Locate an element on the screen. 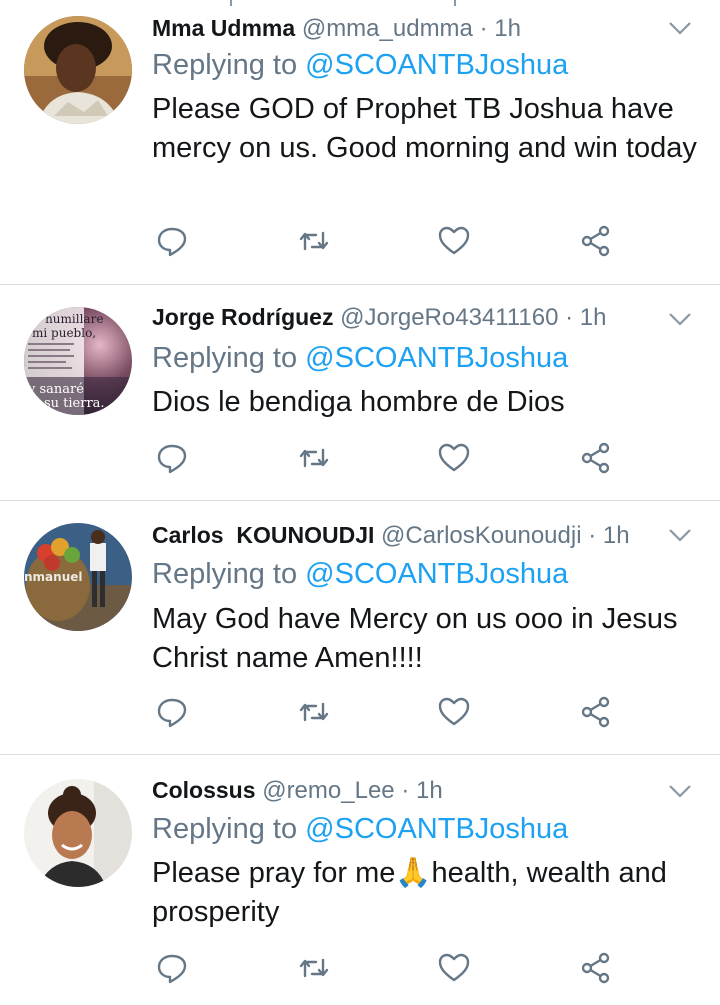 The image size is (720, 1005). tweet-header: Colossus @remo_Lee · 1h is located at coordinates (297, 790).